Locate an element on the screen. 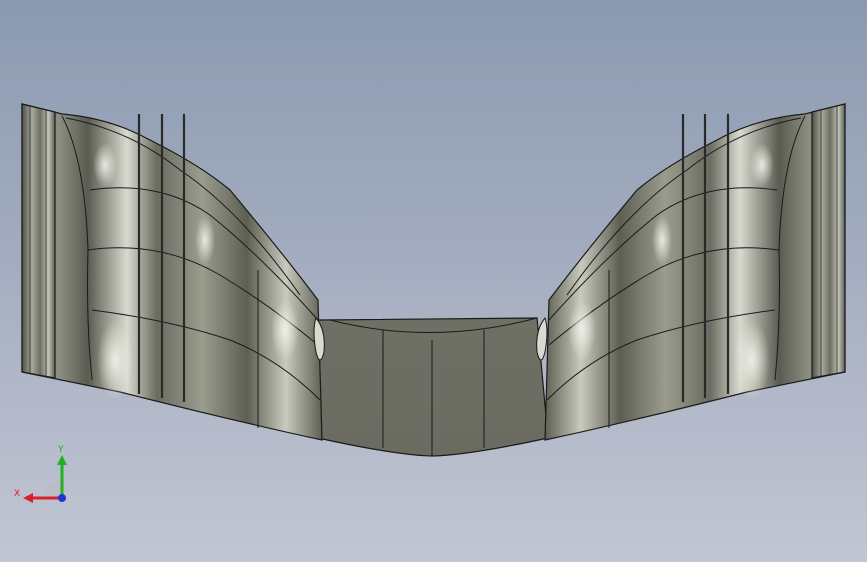  wing-left-endplate is located at coordinates (38, 241).